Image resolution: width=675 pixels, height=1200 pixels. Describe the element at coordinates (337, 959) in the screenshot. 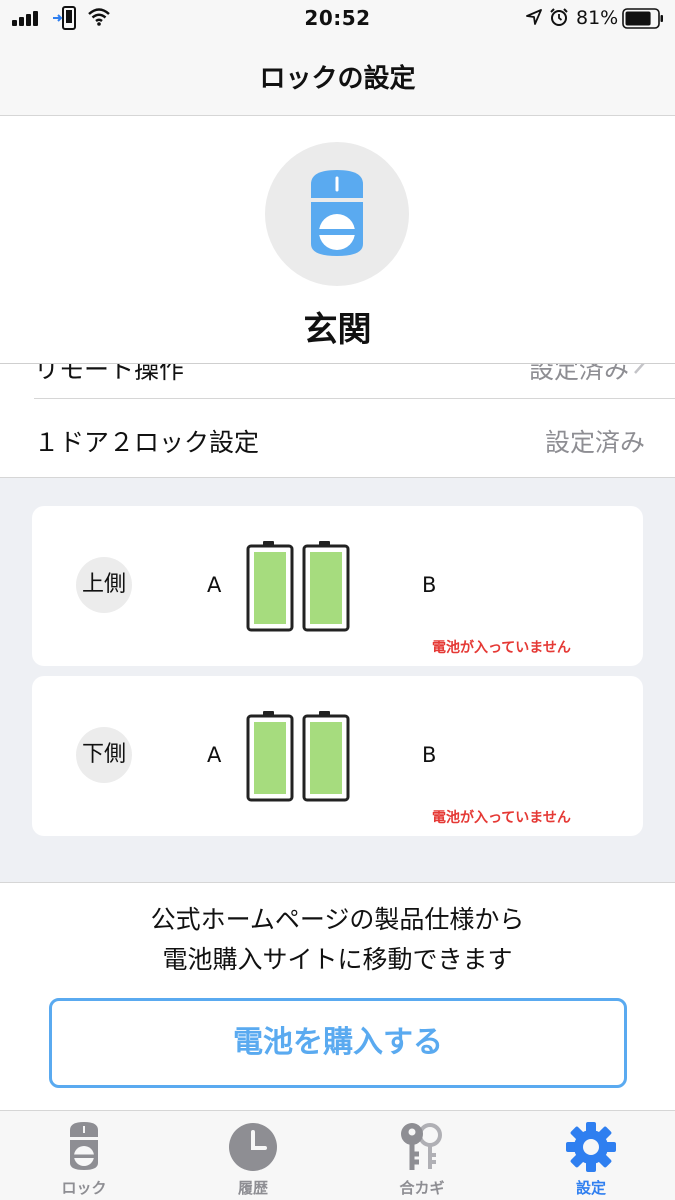

I see `info-line-2: 電池購入サイトに移動できます` at that location.